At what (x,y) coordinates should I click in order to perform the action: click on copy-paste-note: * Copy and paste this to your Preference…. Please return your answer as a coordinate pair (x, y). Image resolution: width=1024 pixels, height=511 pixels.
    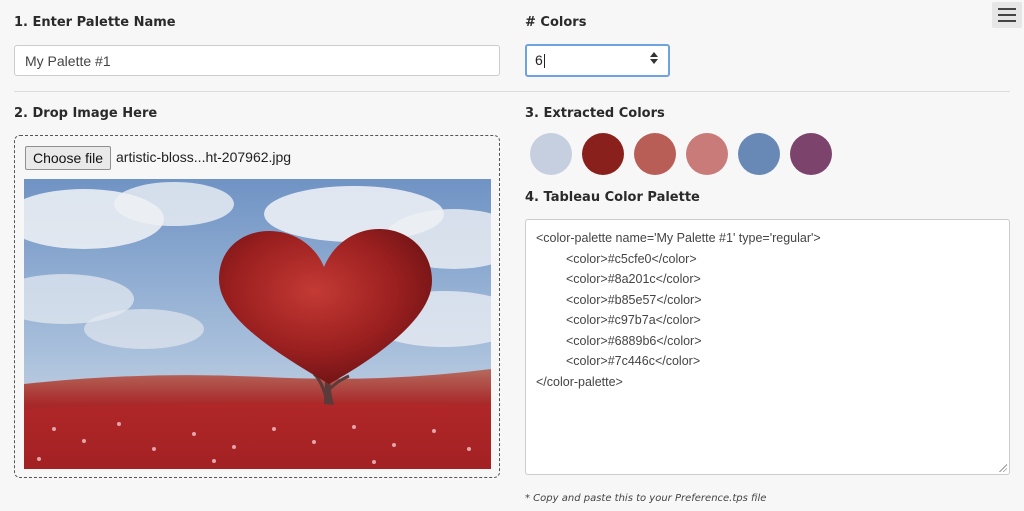
    Looking at the image, I should click on (646, 498).